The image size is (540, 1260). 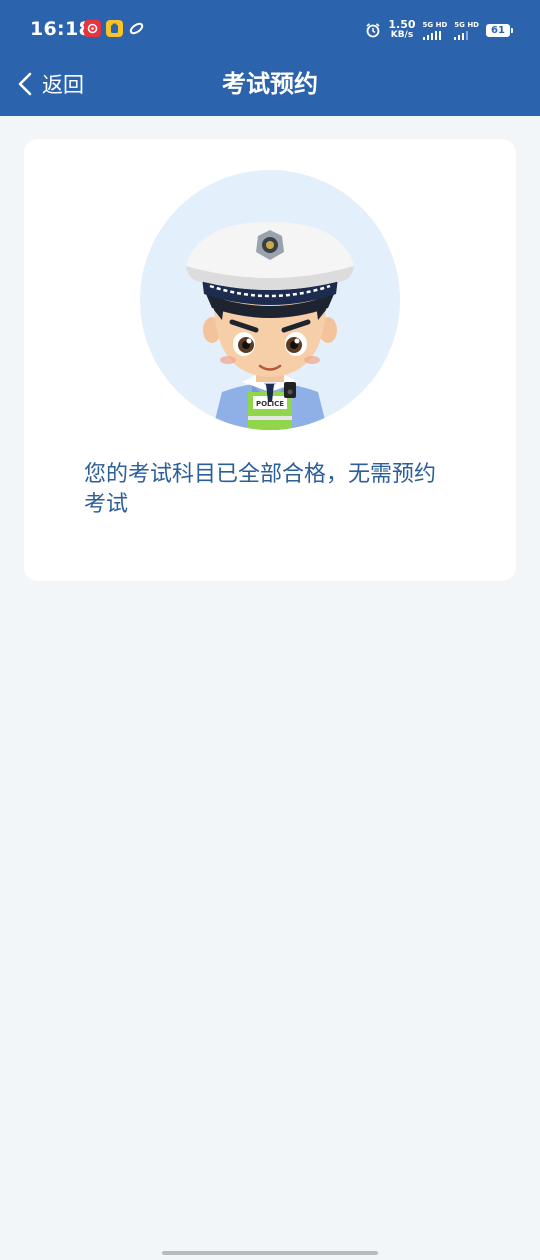 What do you see at coordinates (260, 489) in the screenshot?
I see `exam-status-message: 您的考试科目已全部合格，无需预约考试` at bounding box center [260, 489].